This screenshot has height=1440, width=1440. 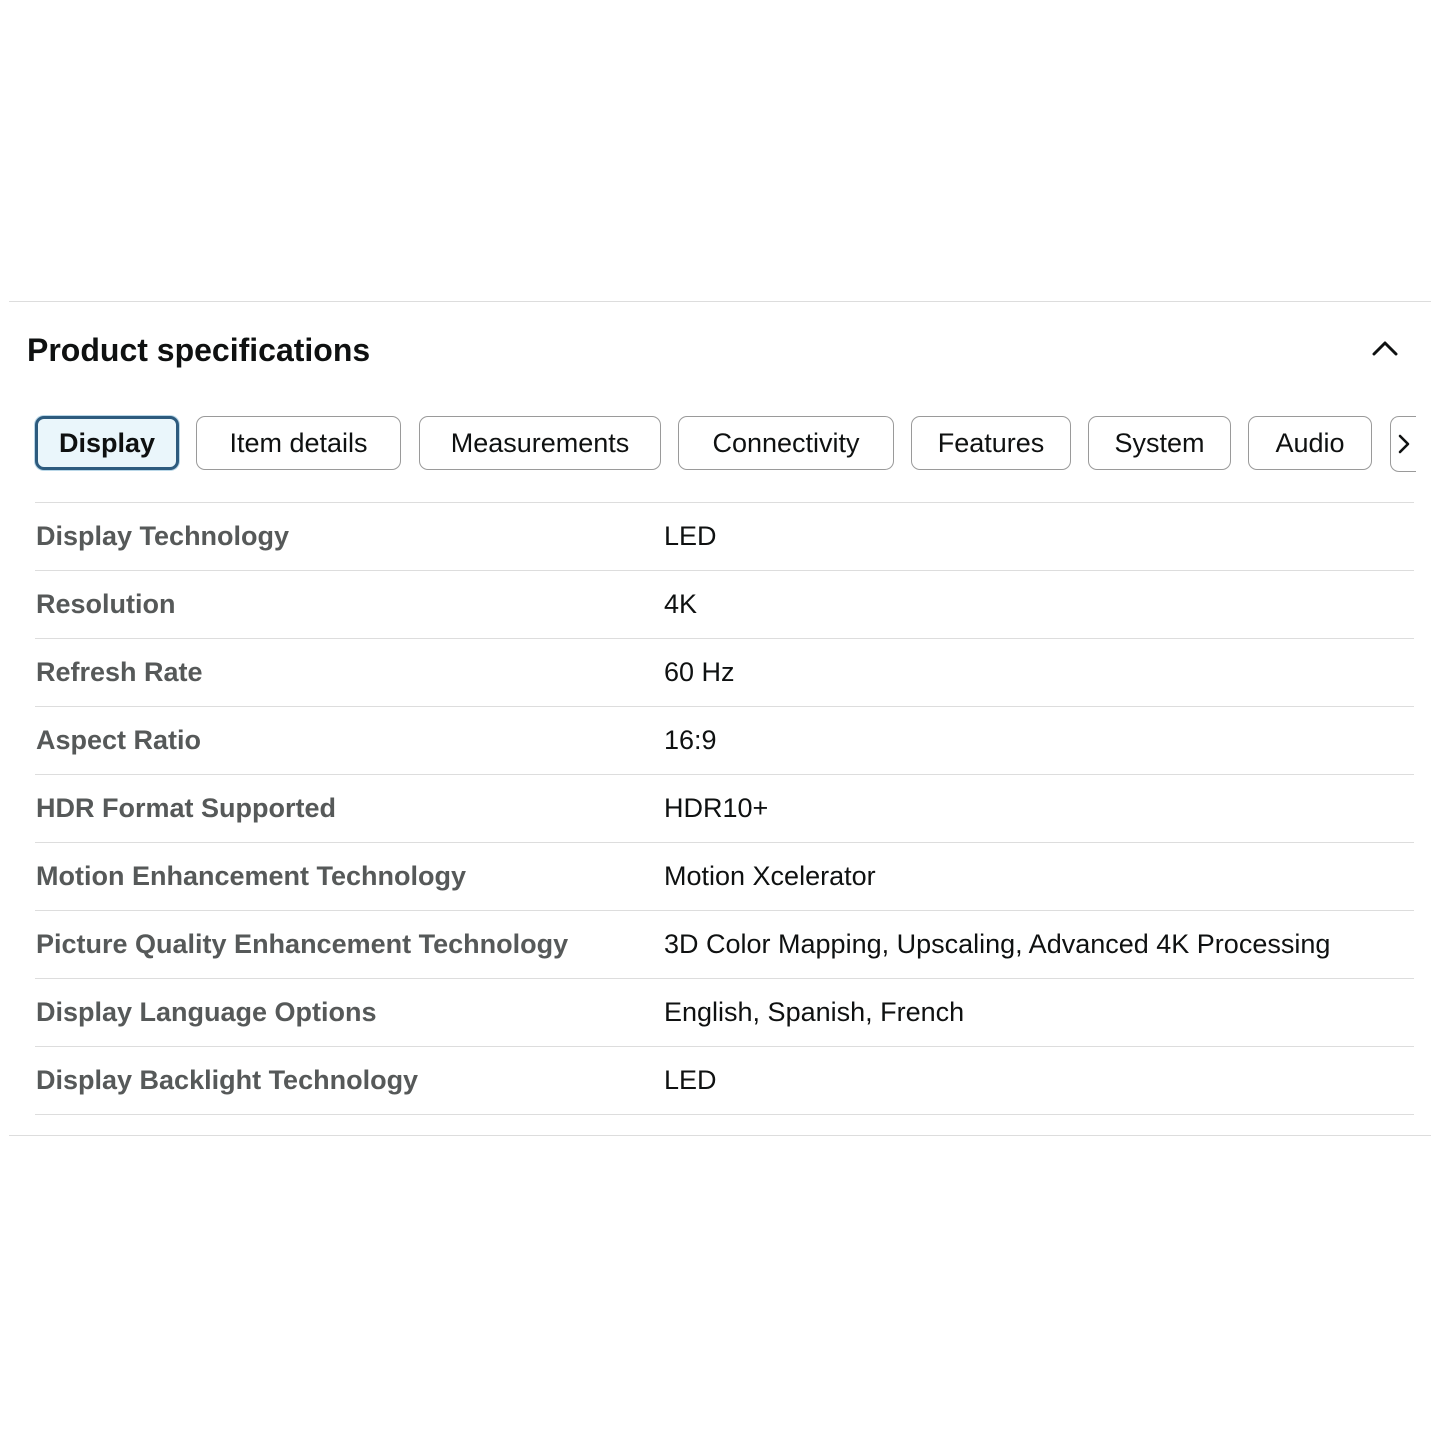 I want to click on spec-label: Motion Enhancement Technology, so click(x=251, y=876).